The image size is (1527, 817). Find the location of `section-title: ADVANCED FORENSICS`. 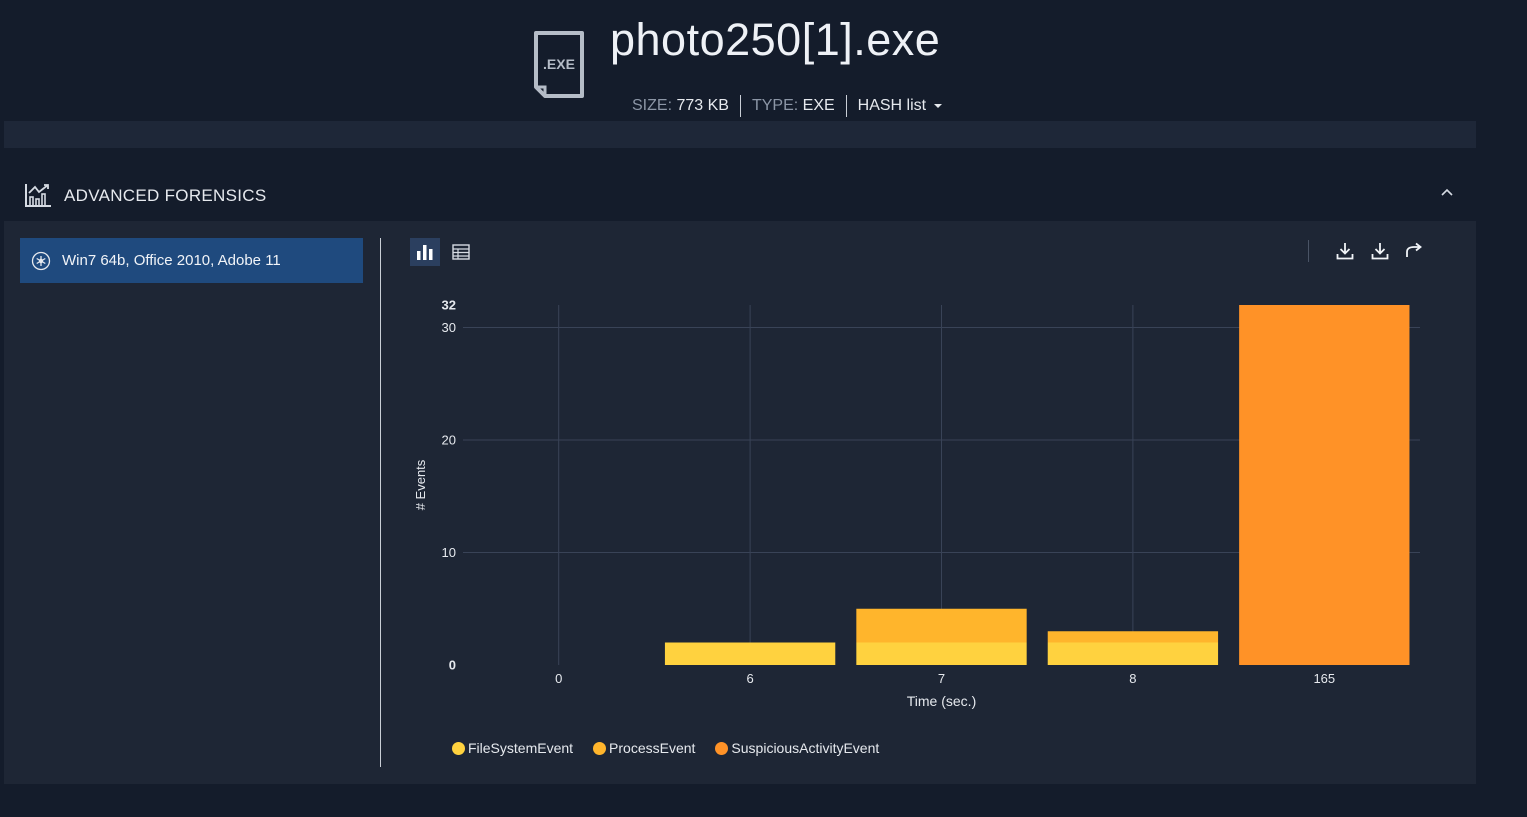

section-title: ADVANCED FORENSICS is located at coordinates (165, 195).